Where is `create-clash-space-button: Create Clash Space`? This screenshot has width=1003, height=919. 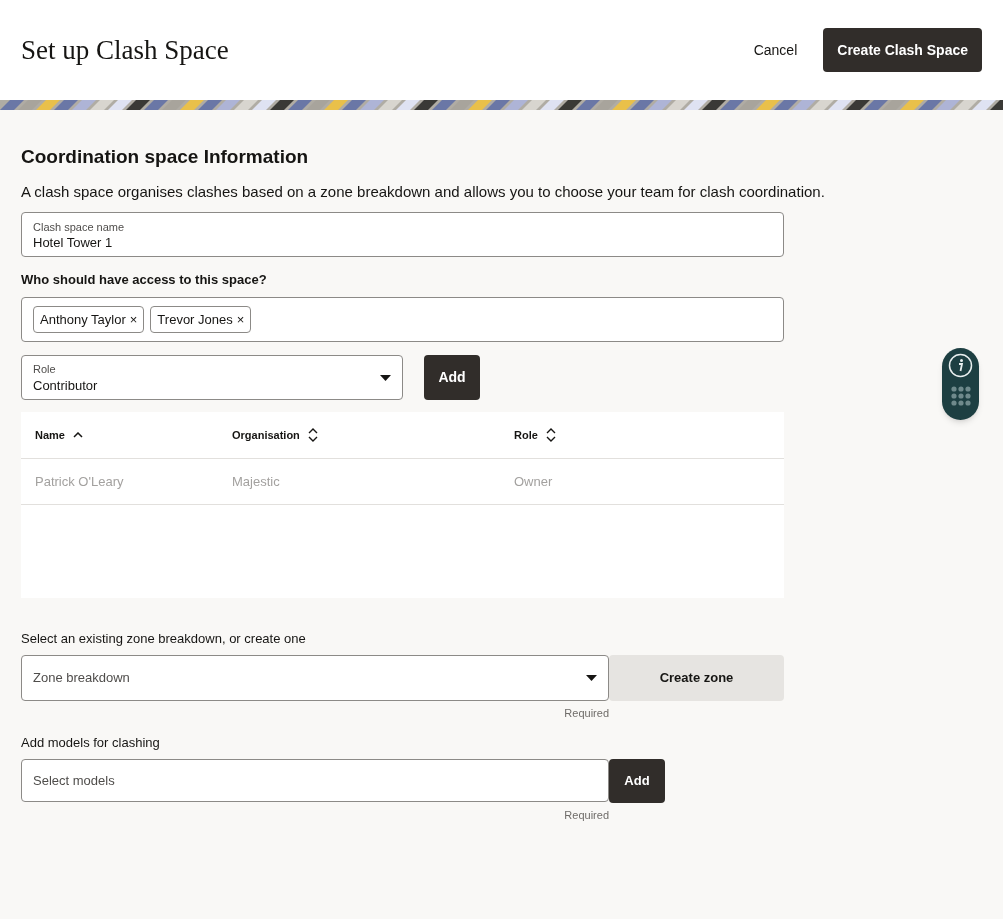
create-clash-space-button: Create Clash Space is located at coordinates (902, 50).